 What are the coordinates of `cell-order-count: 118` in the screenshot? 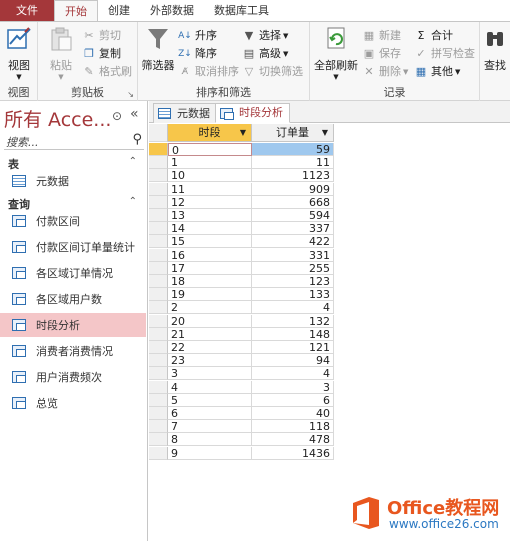 It's located at (293, 426).